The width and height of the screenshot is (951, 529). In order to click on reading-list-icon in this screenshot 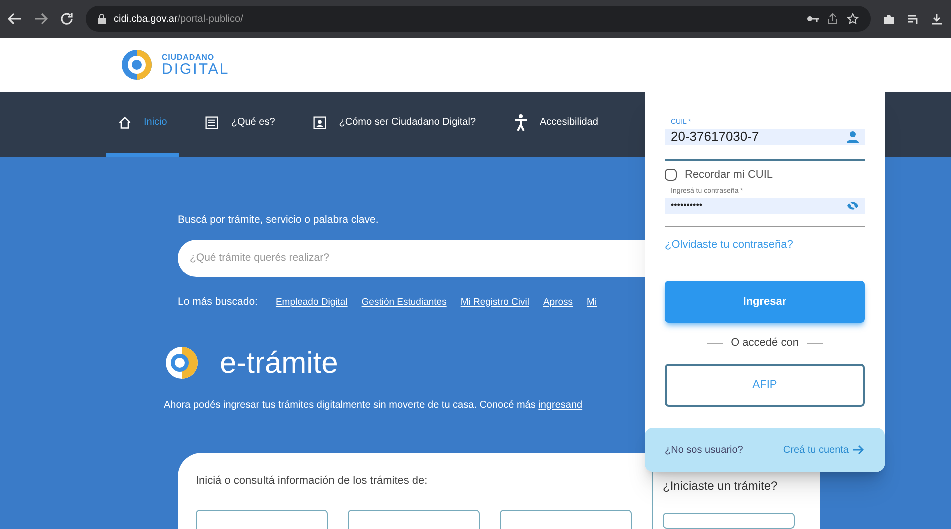, I will do `click(913, 19)`.